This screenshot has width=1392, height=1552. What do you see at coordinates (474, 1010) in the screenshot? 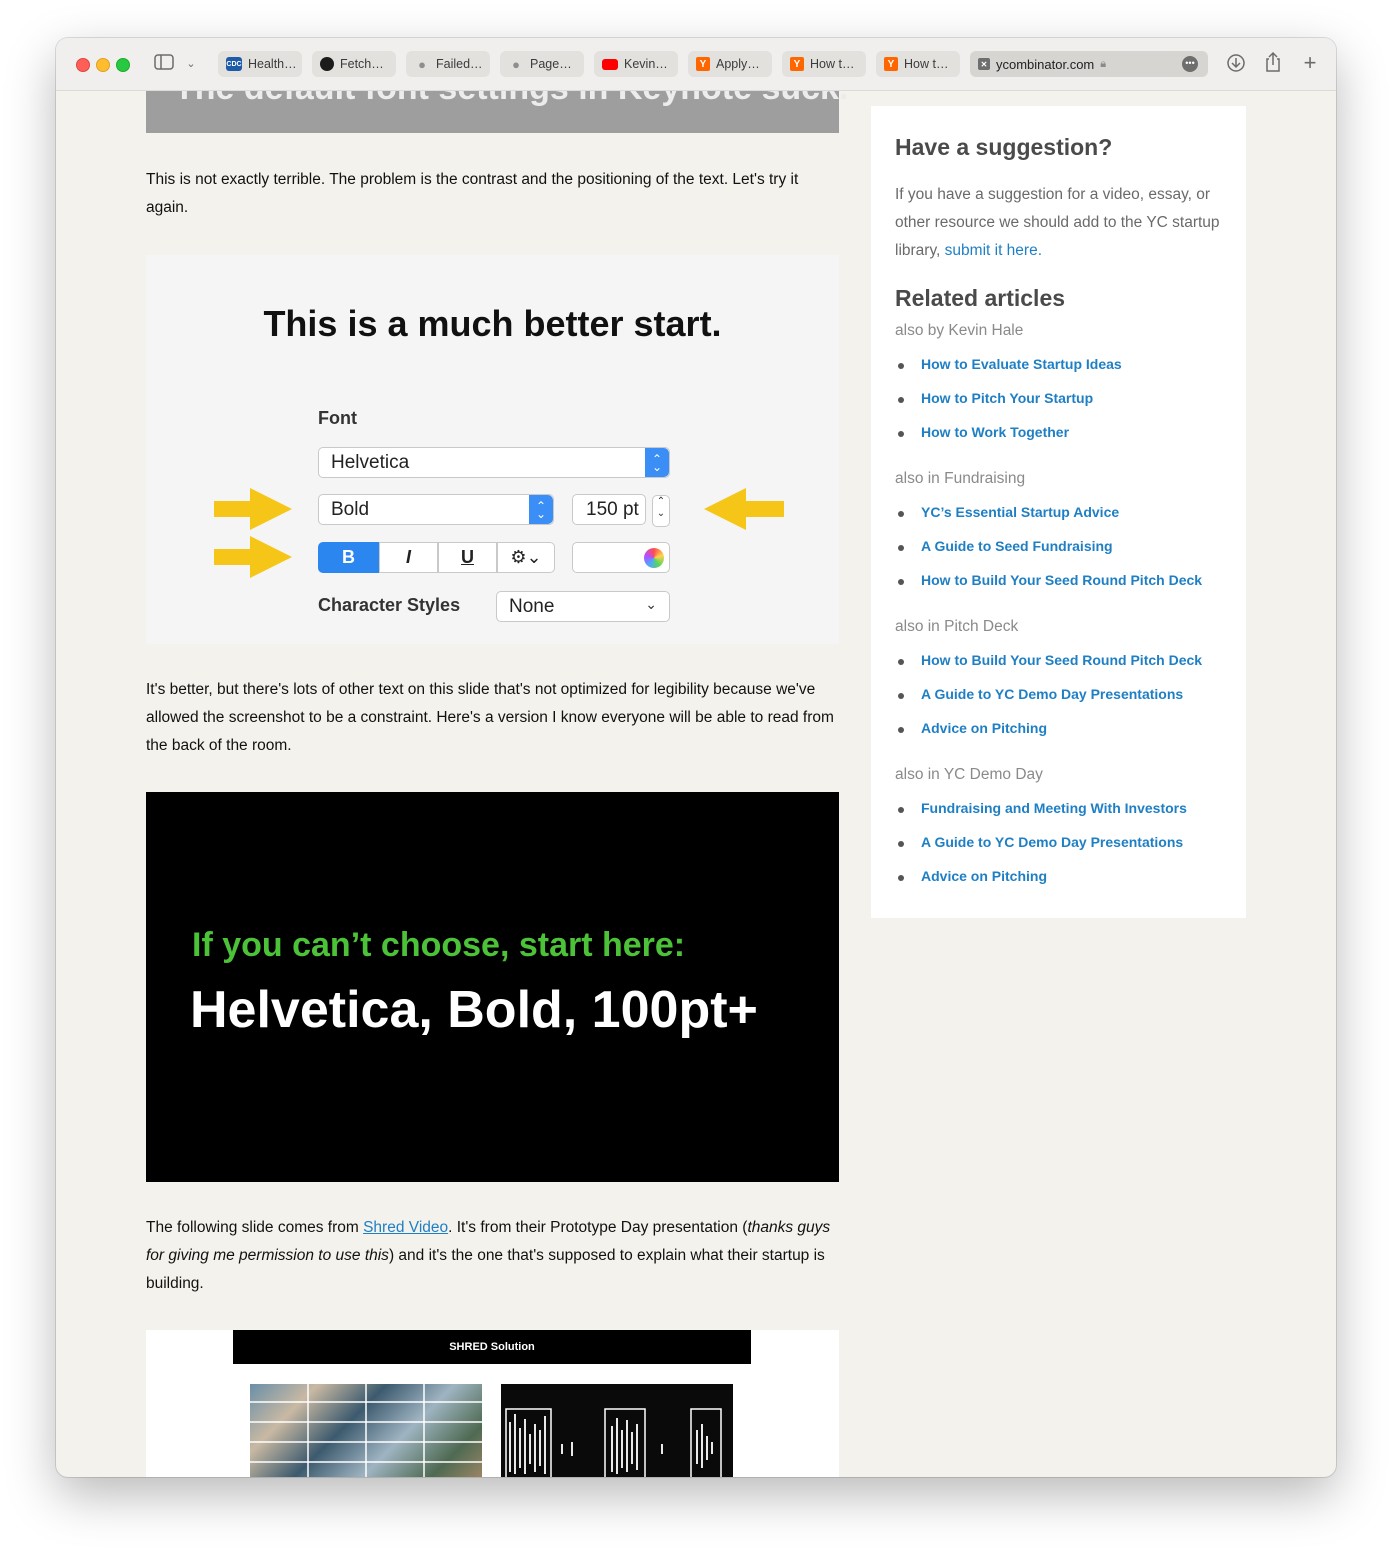
I see `slide-headline: Helvetica, Bold, 100pt+` at bounding box center [474, 1010].